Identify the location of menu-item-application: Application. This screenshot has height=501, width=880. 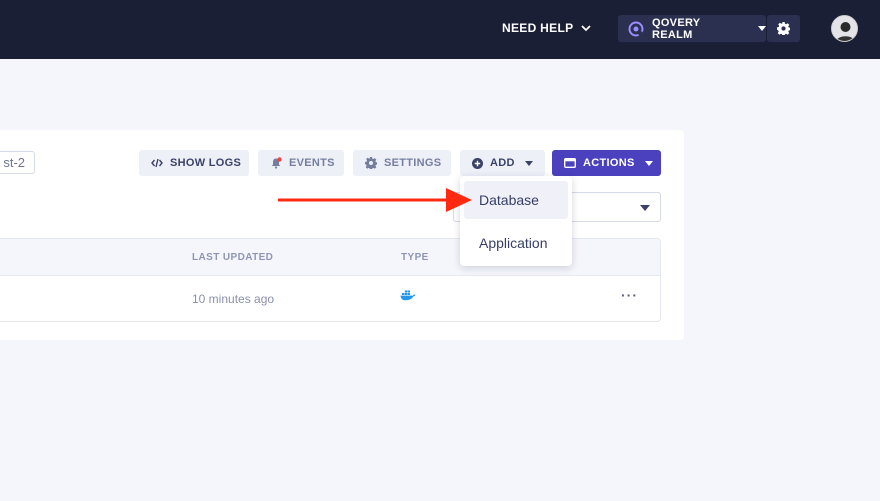
(516, 243).